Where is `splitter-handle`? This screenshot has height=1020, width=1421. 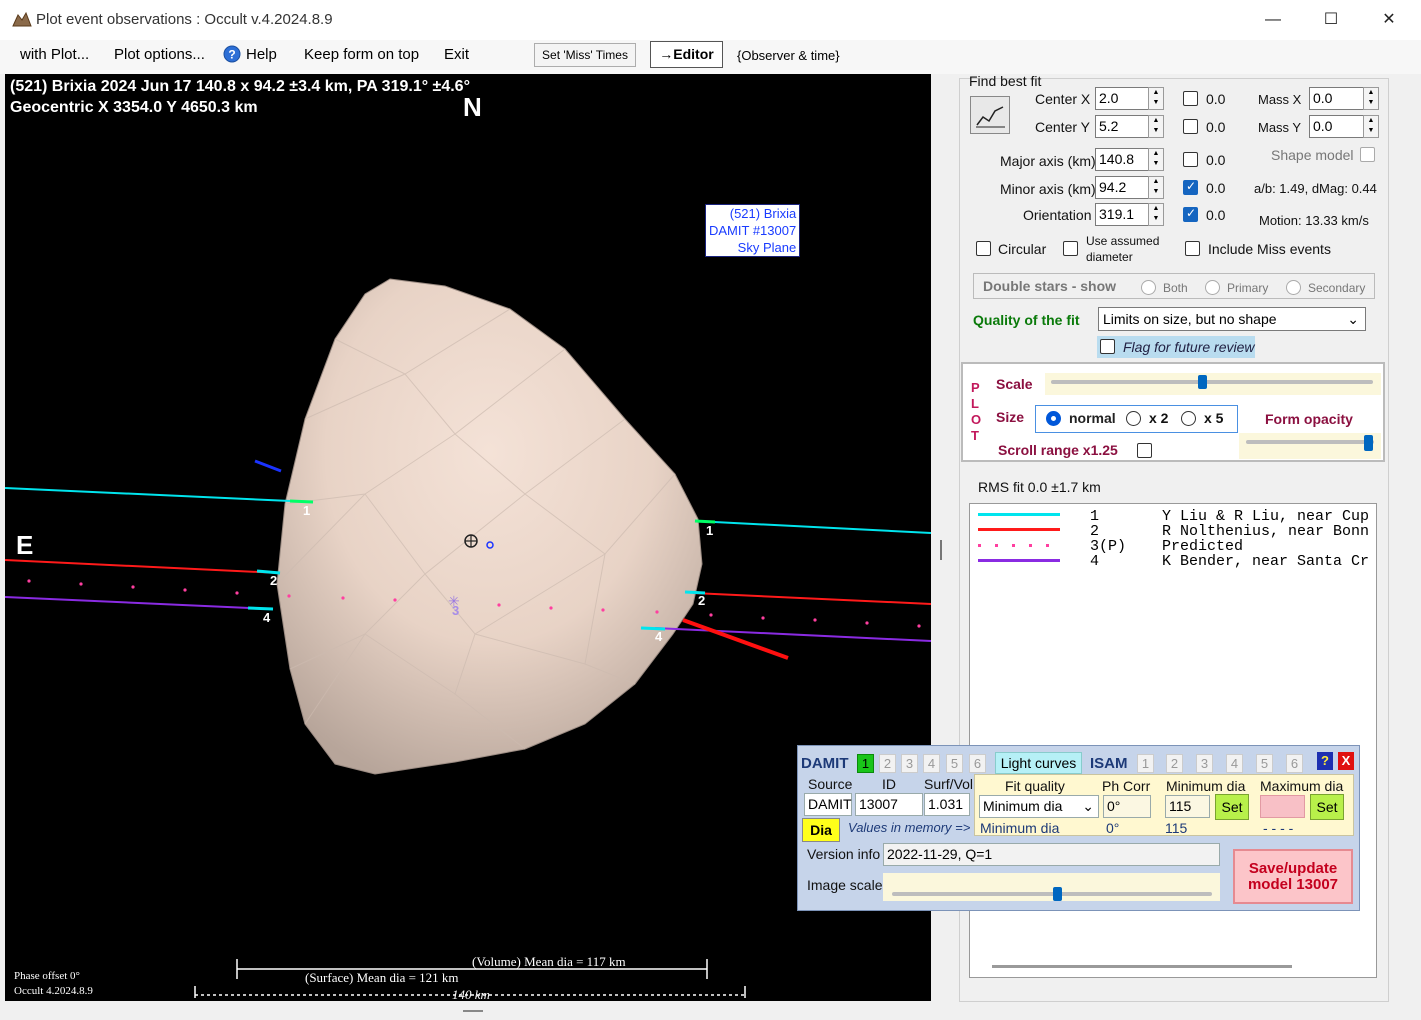
splitter-handle is located at coordinates (941, 550).